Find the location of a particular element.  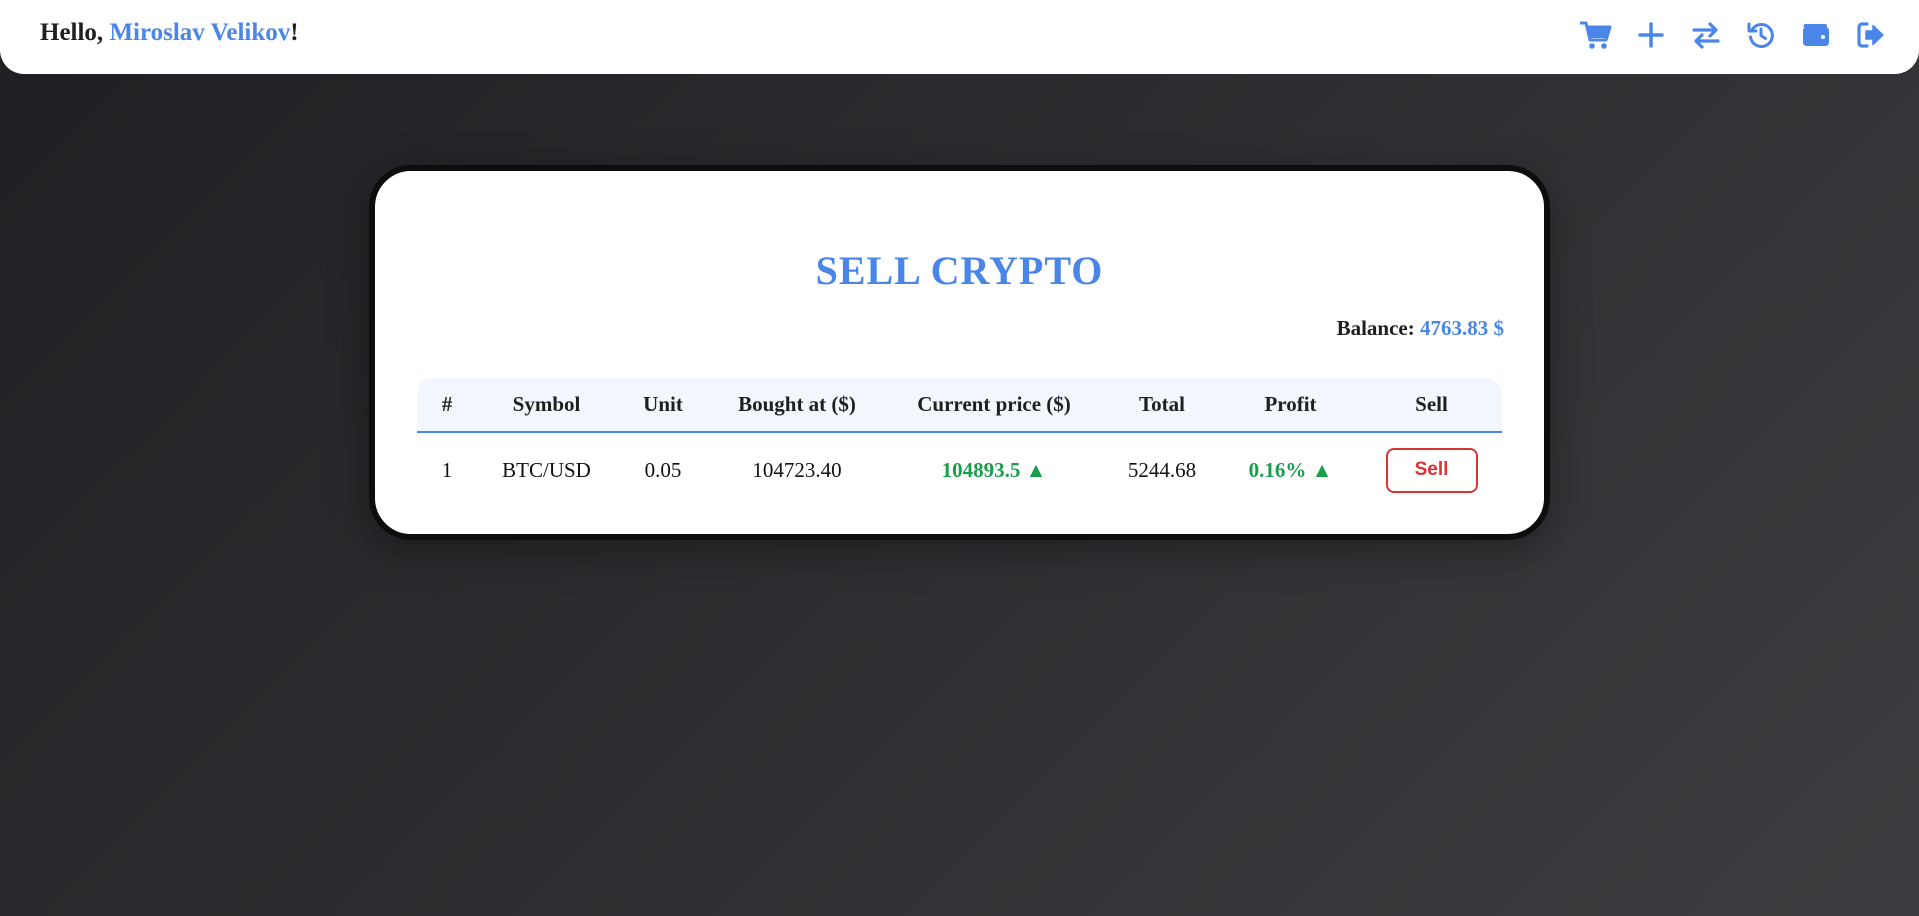

column-header-profit: Profit is located at coordinates (1290, 405).